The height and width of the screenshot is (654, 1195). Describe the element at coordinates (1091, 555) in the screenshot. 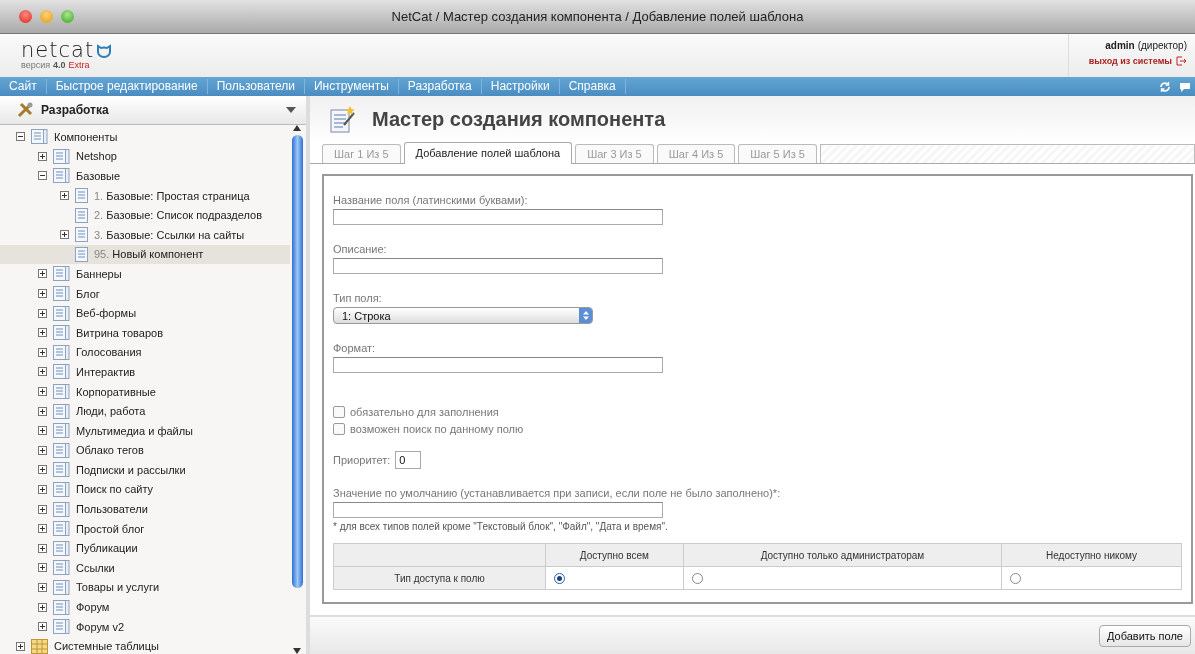

I see `column-header: Недоступно никому` at that location.